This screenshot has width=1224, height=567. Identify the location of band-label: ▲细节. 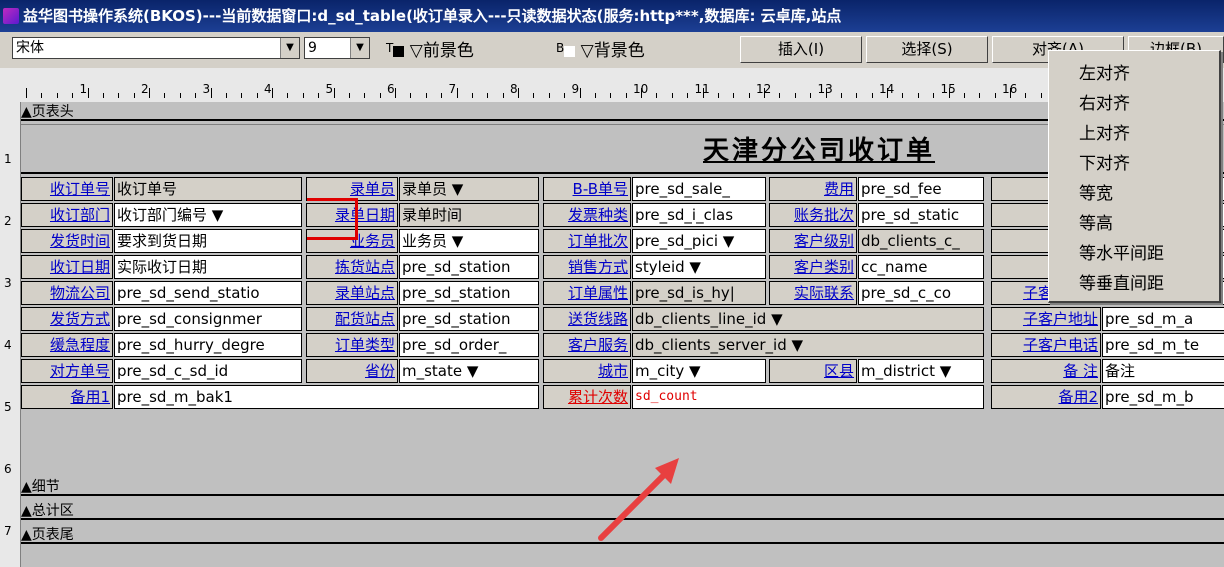
(40, 487).